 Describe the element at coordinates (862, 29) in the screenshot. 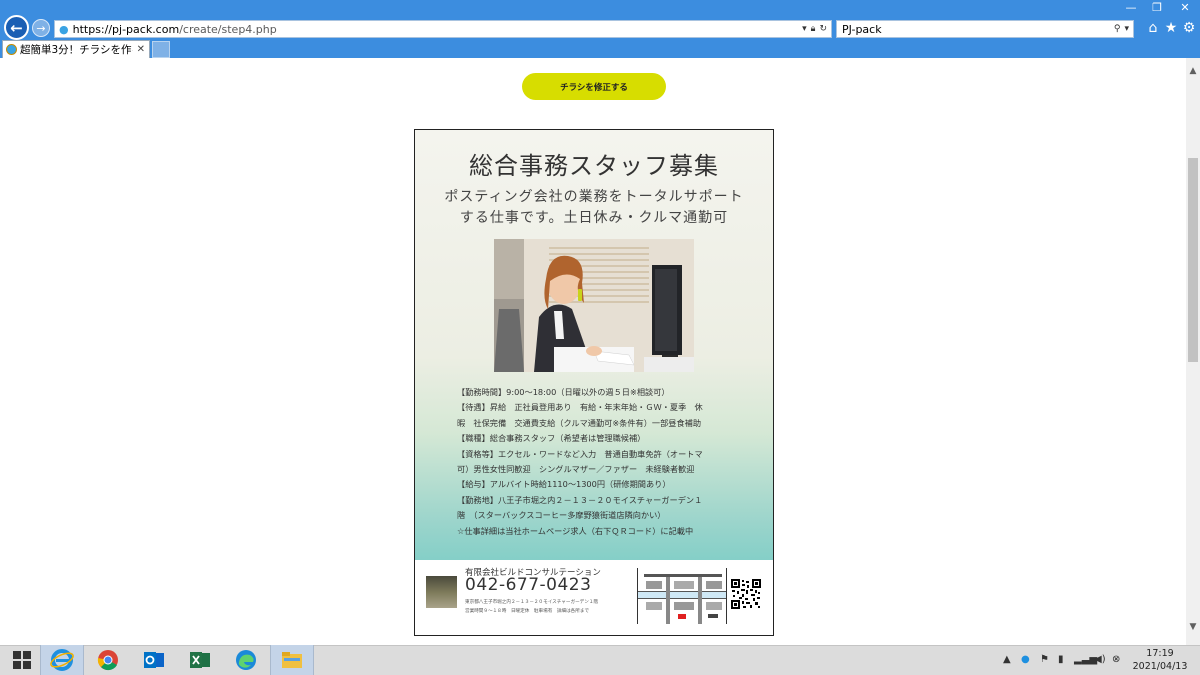

I see `search-text: PJ-pack` at that location.